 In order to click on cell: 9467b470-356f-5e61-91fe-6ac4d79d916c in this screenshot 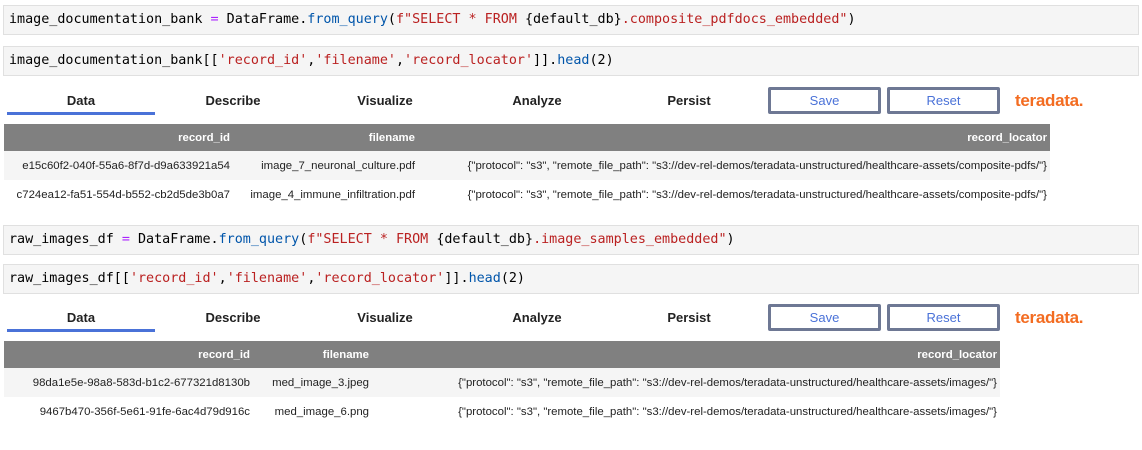, I will do `click(144, 411)`.